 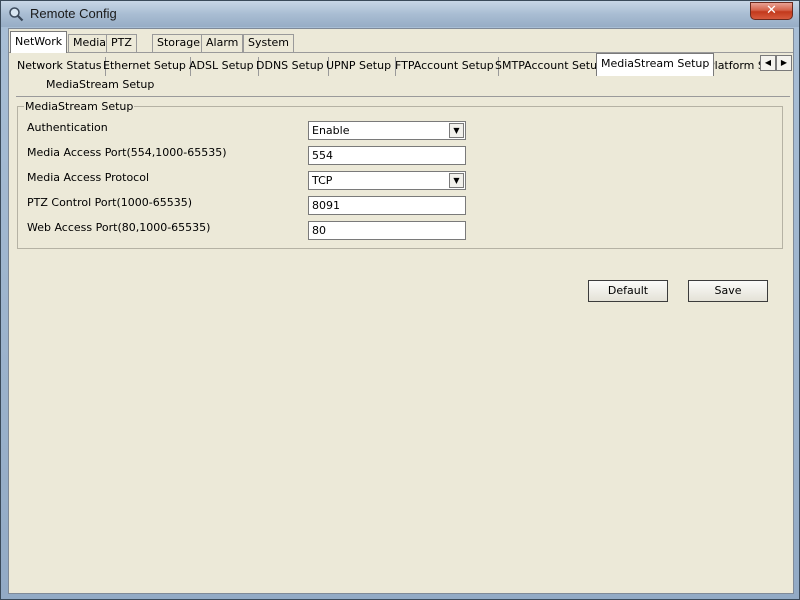 What do you see at coordinates (88, 177) in the screenshot?
I see `media-access-protocol-label: Media Access Protocol` at bounding box center [88, 177].